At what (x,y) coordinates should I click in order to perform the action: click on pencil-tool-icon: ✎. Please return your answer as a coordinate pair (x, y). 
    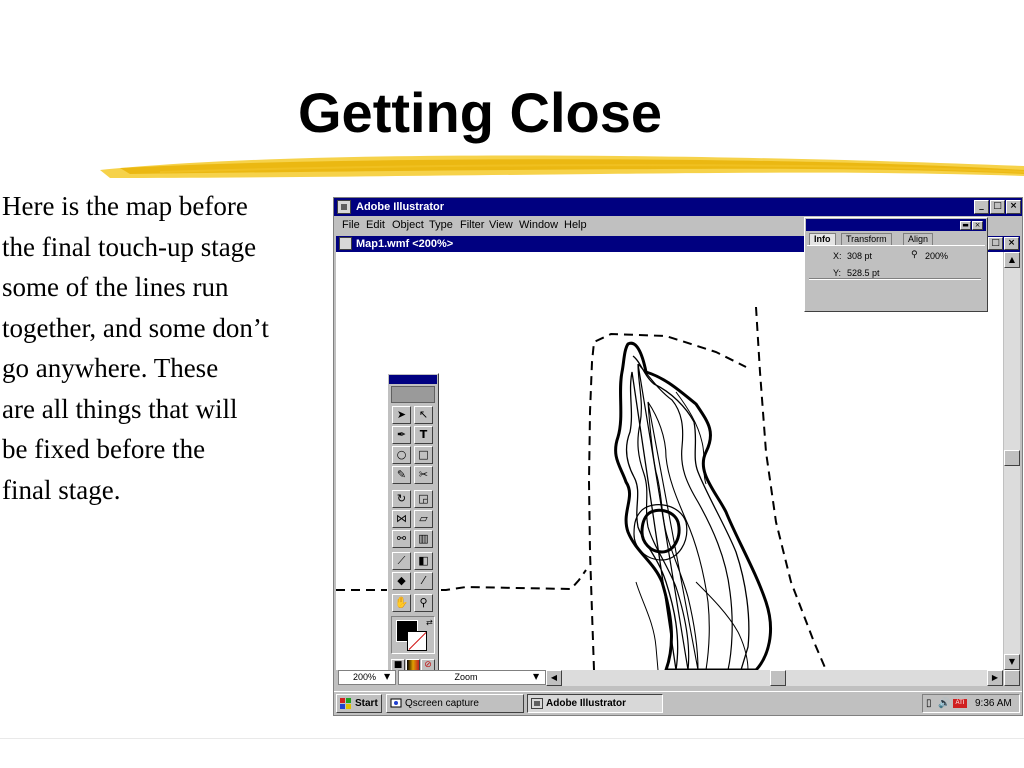
    Looking at the image, I should click on (401, 475).